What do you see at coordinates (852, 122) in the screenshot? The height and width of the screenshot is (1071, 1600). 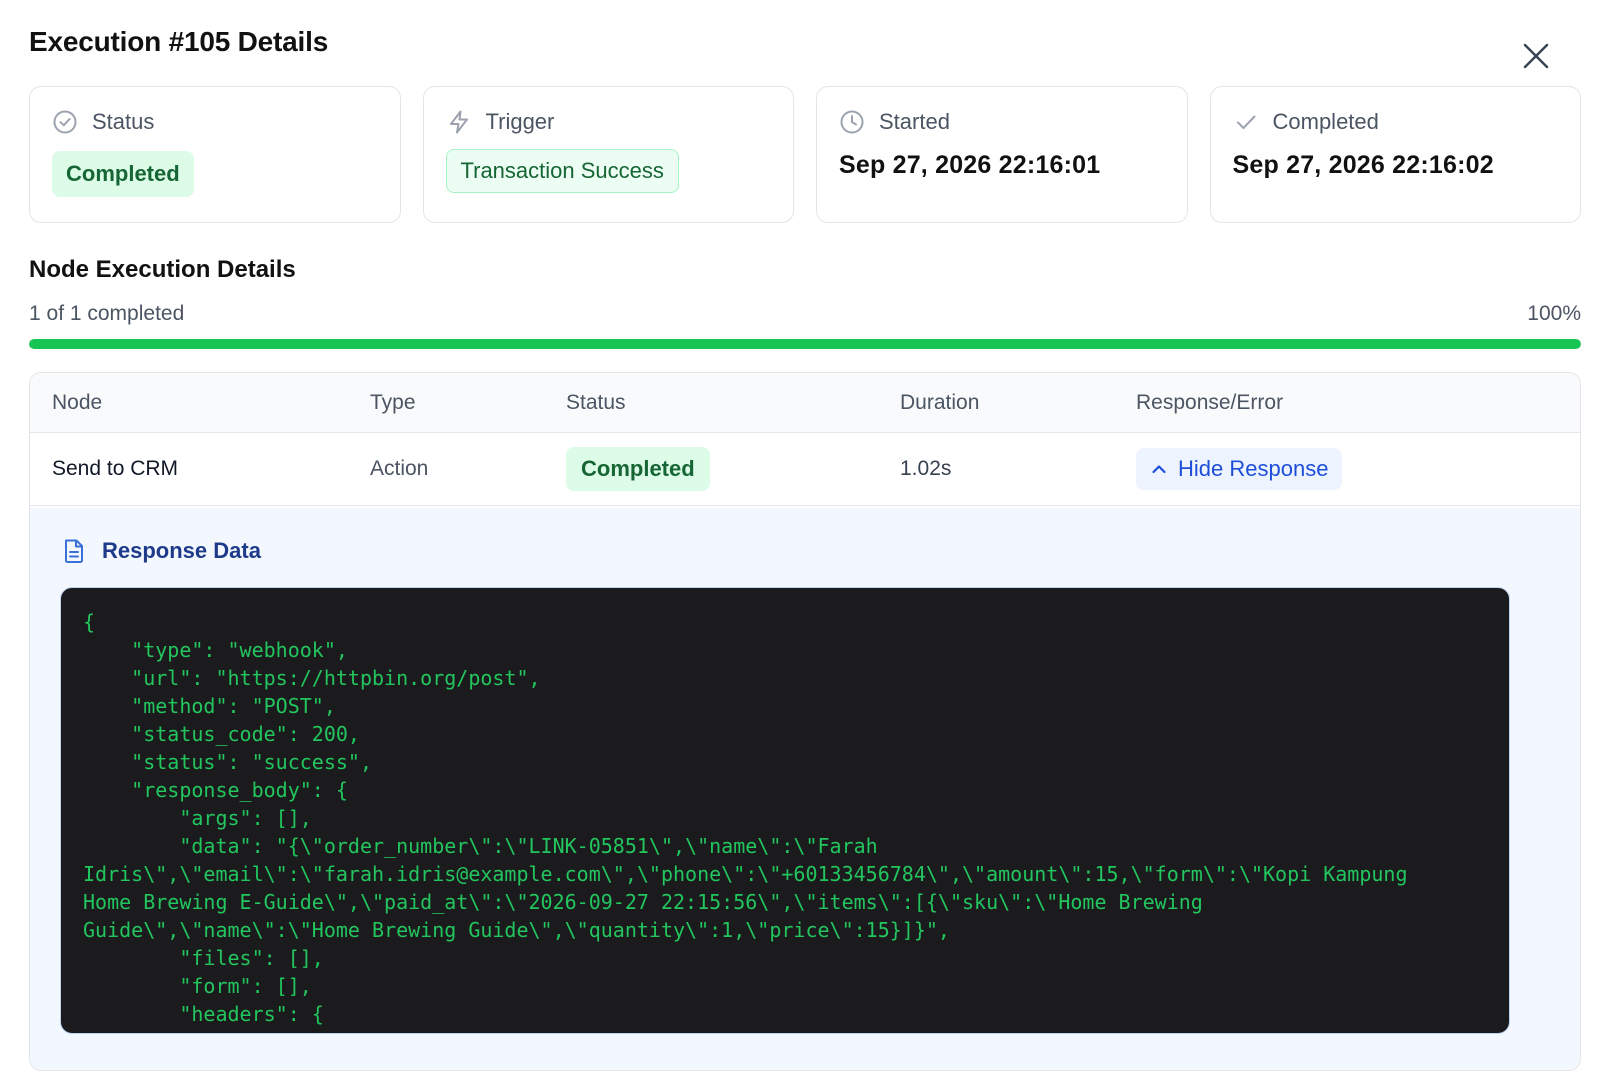 I see `clock-icon` at bounding box center [852, 122].